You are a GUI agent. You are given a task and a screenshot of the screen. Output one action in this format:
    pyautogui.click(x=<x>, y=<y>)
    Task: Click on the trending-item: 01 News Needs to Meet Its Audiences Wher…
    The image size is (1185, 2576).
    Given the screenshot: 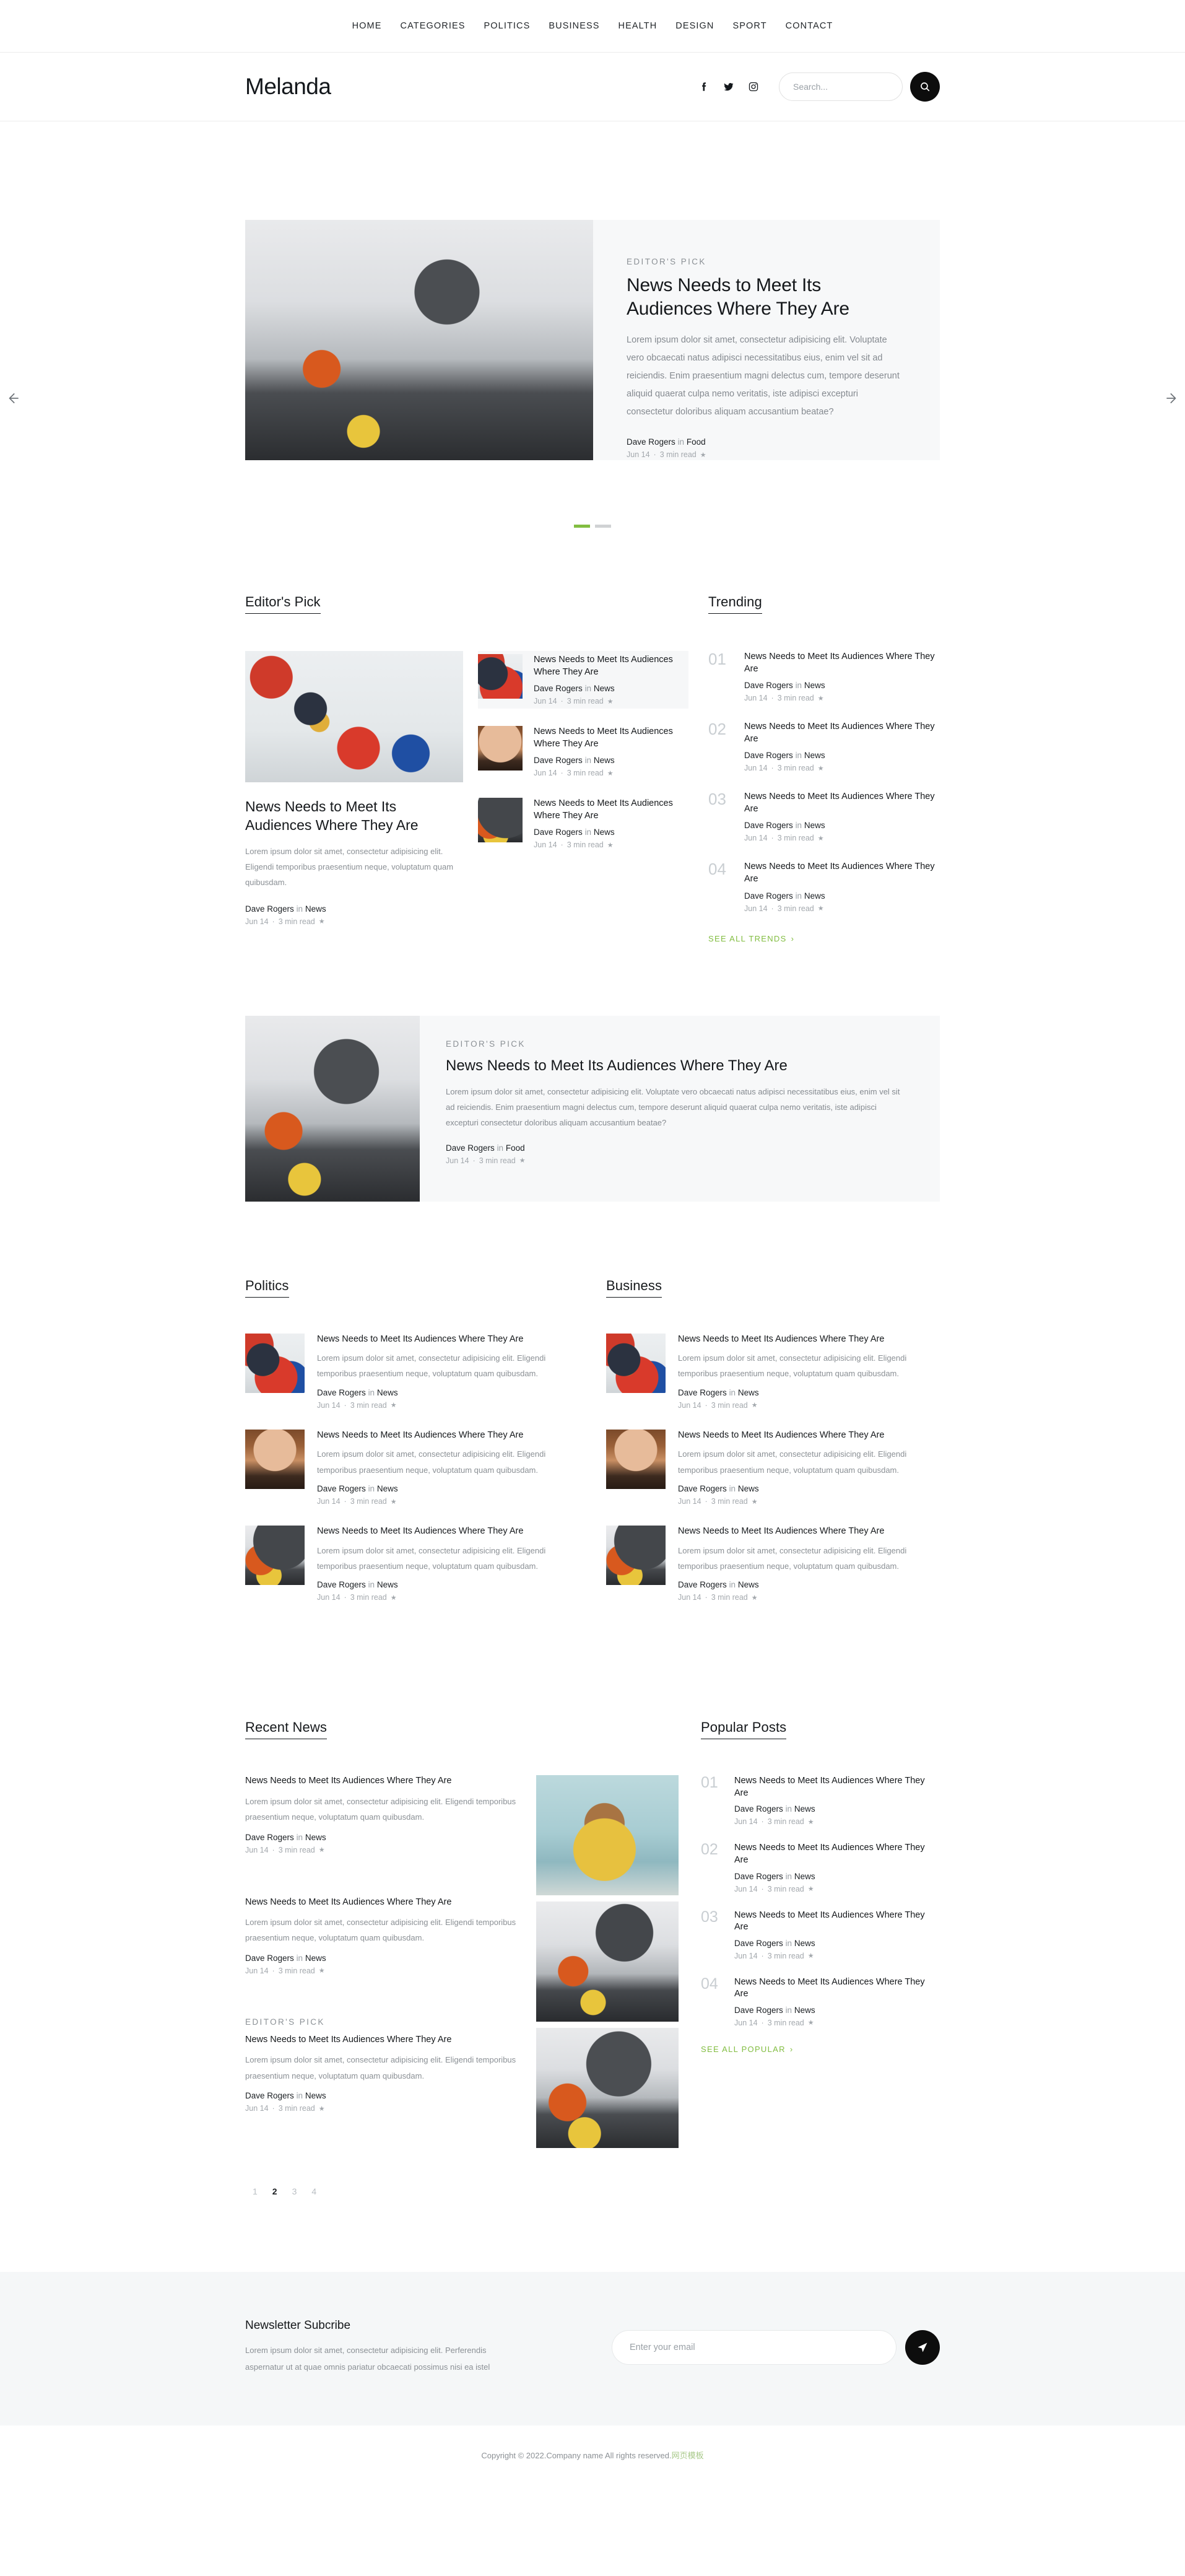 What is the action you would take?
    pyautogui.click(x=824, y=676)
    